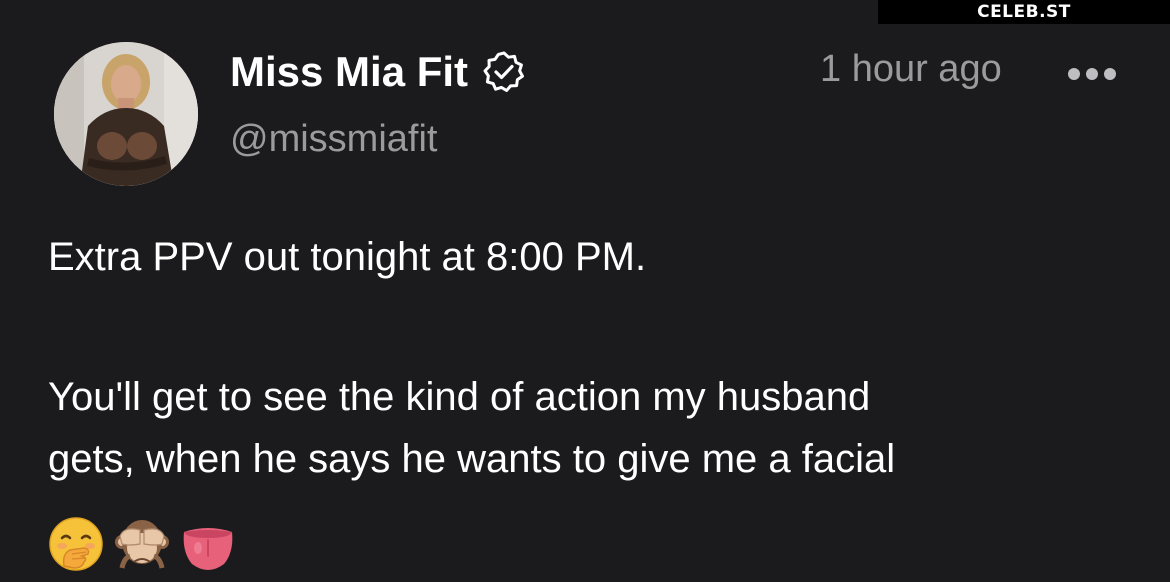 Image resolution: width=1170 pixels, height=582 pixels. I want to click on tongue-icon, so click(208, 549).